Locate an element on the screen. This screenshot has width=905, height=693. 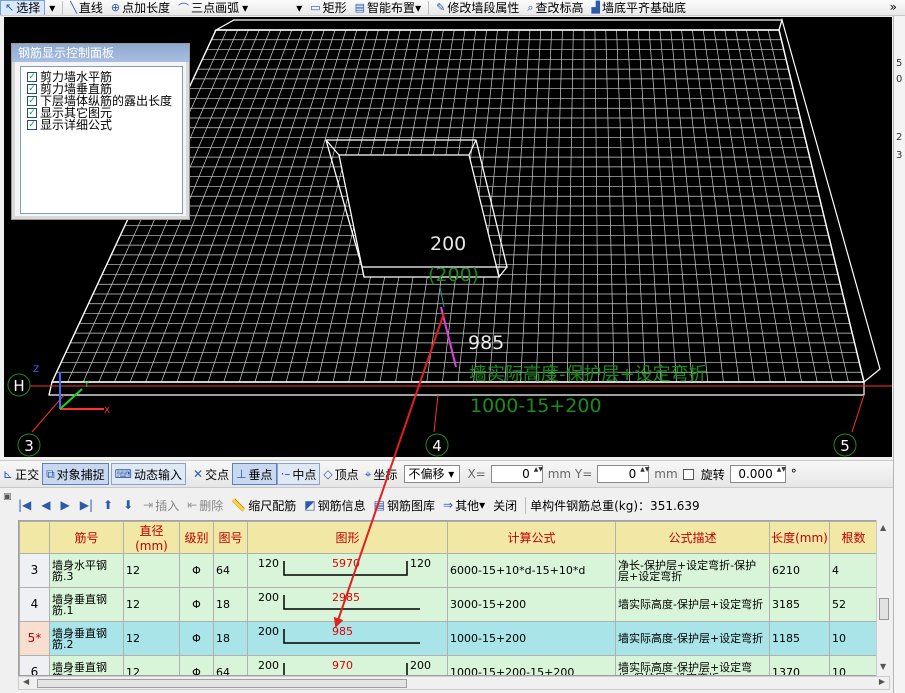
scroll-up-icon: ▲ is located at coordinates (883, 527).